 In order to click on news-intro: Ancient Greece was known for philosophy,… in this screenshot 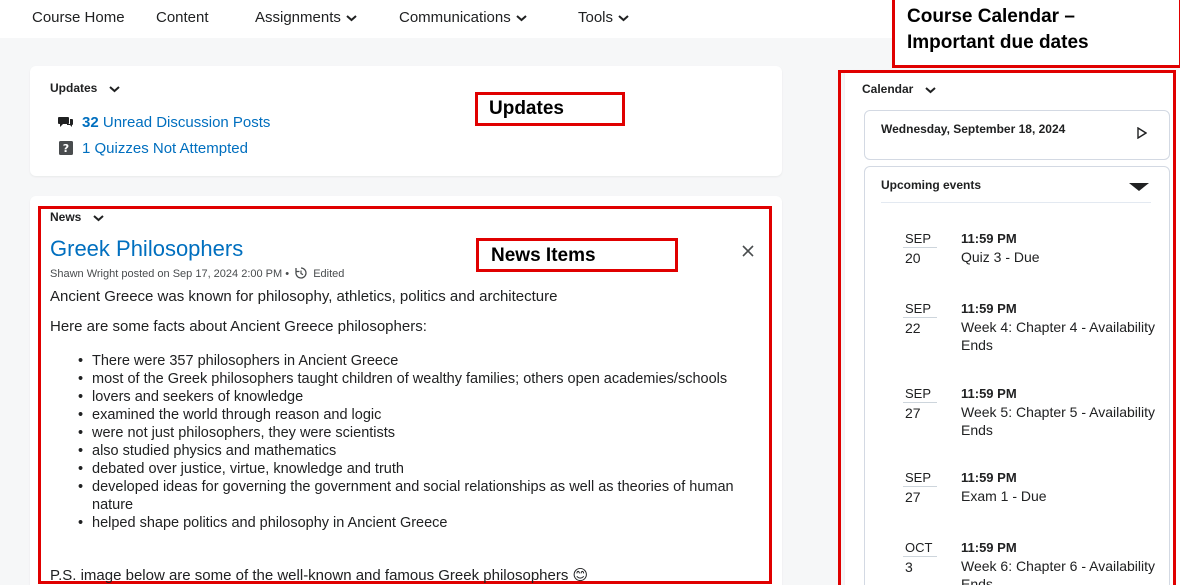, I will do `click(304, 296)`.